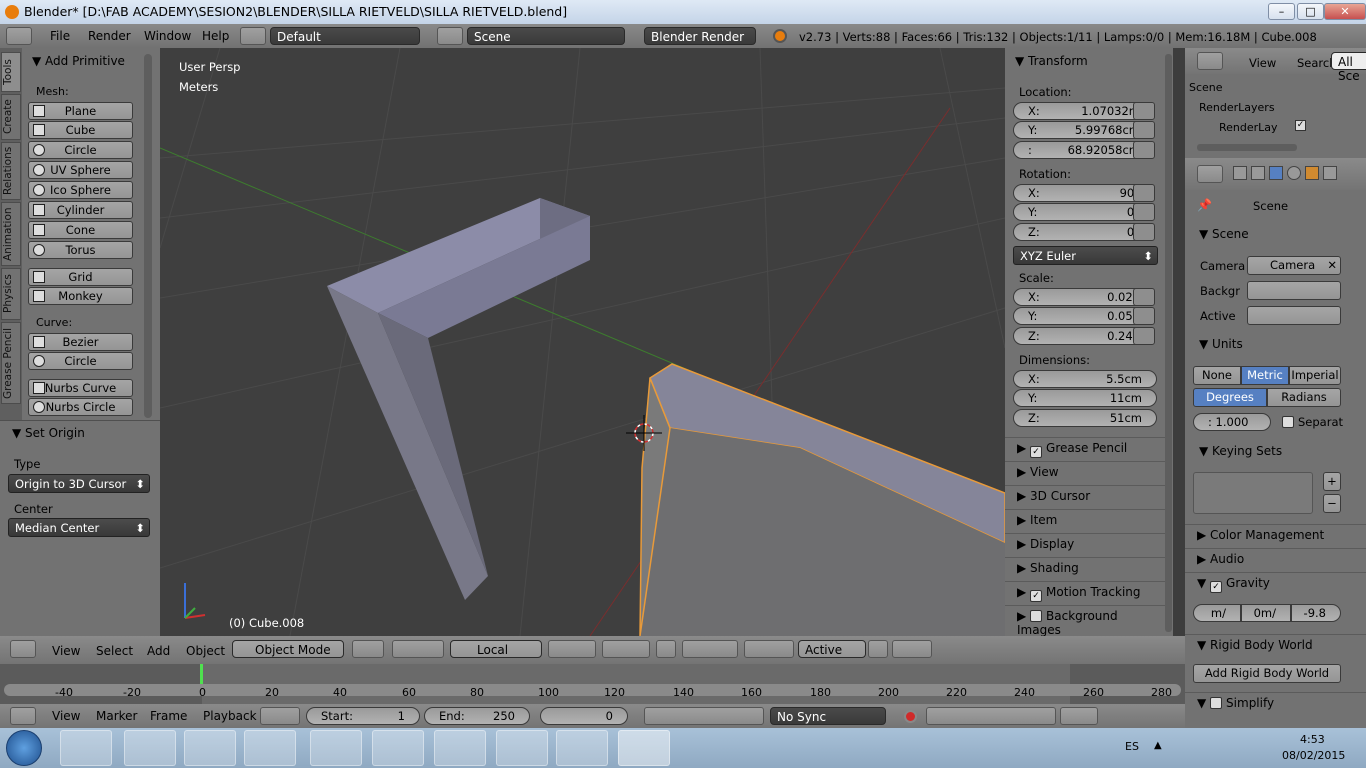 This screenshot has width=1366, height=768. What do you see at coordinates (80, 388) in the screenshot?
I see `add-nurbs-curve-button: Nurbs Curve` at bounding box center [80, 388].